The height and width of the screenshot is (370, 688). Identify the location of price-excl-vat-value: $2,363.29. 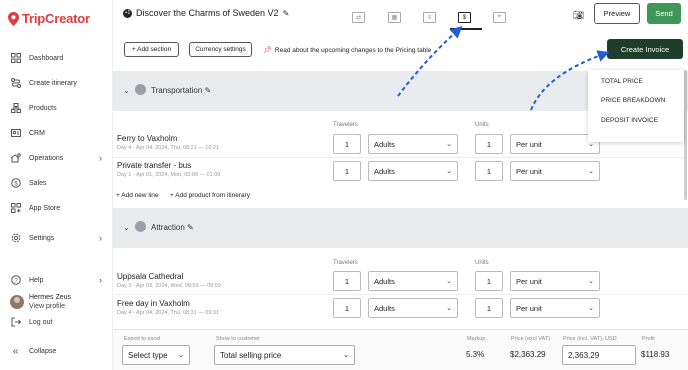
(528, 354).